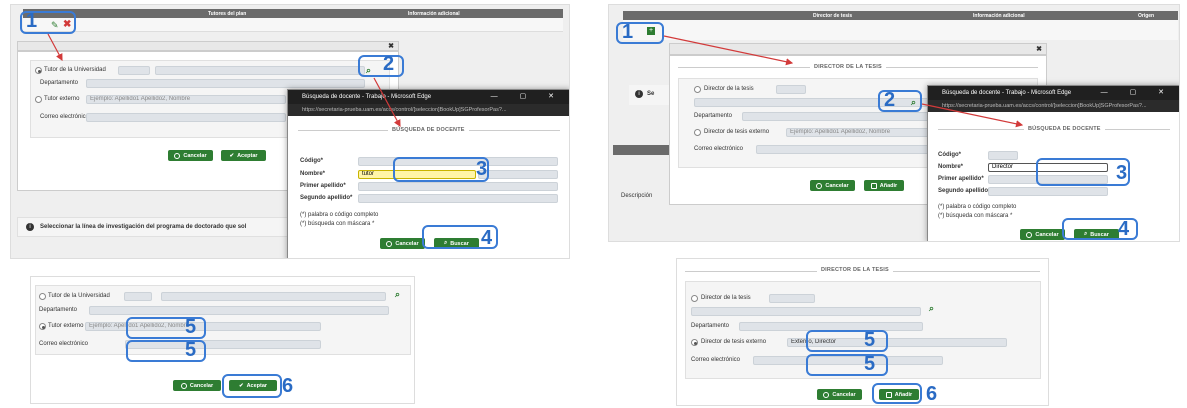 The height and width of the screenshot is (408, 1187). What do you see at coordinates (972, 115) in the screenshot?
I see `arrow-2-right` at bounding box center [972, 115].